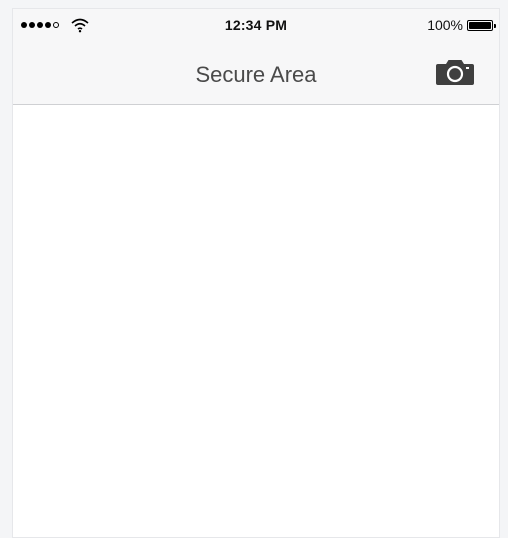  I want to click on page-title: Secure Area, so click(256, 74).